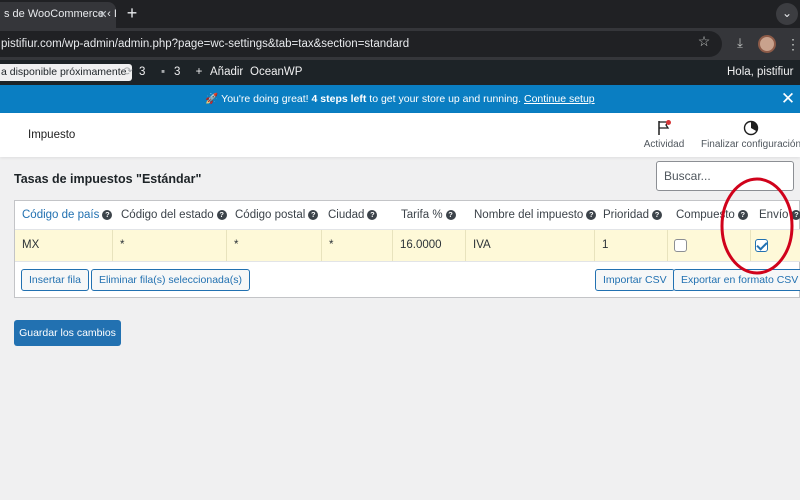 This screenshot has height=500, width=800. What do you see at coordinates (761, 245) in the screenshot?
I see `shipping-checkbox` at bounding box center [761, 245].